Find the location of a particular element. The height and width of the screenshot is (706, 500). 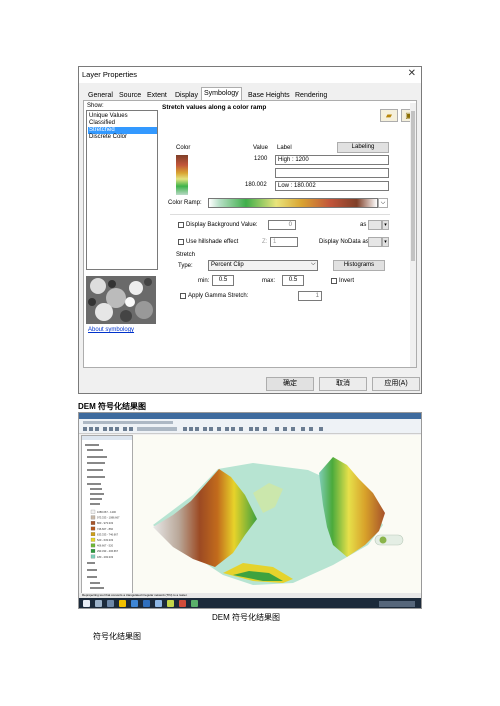

z-label: Z: is located at coordinates (265, 242).